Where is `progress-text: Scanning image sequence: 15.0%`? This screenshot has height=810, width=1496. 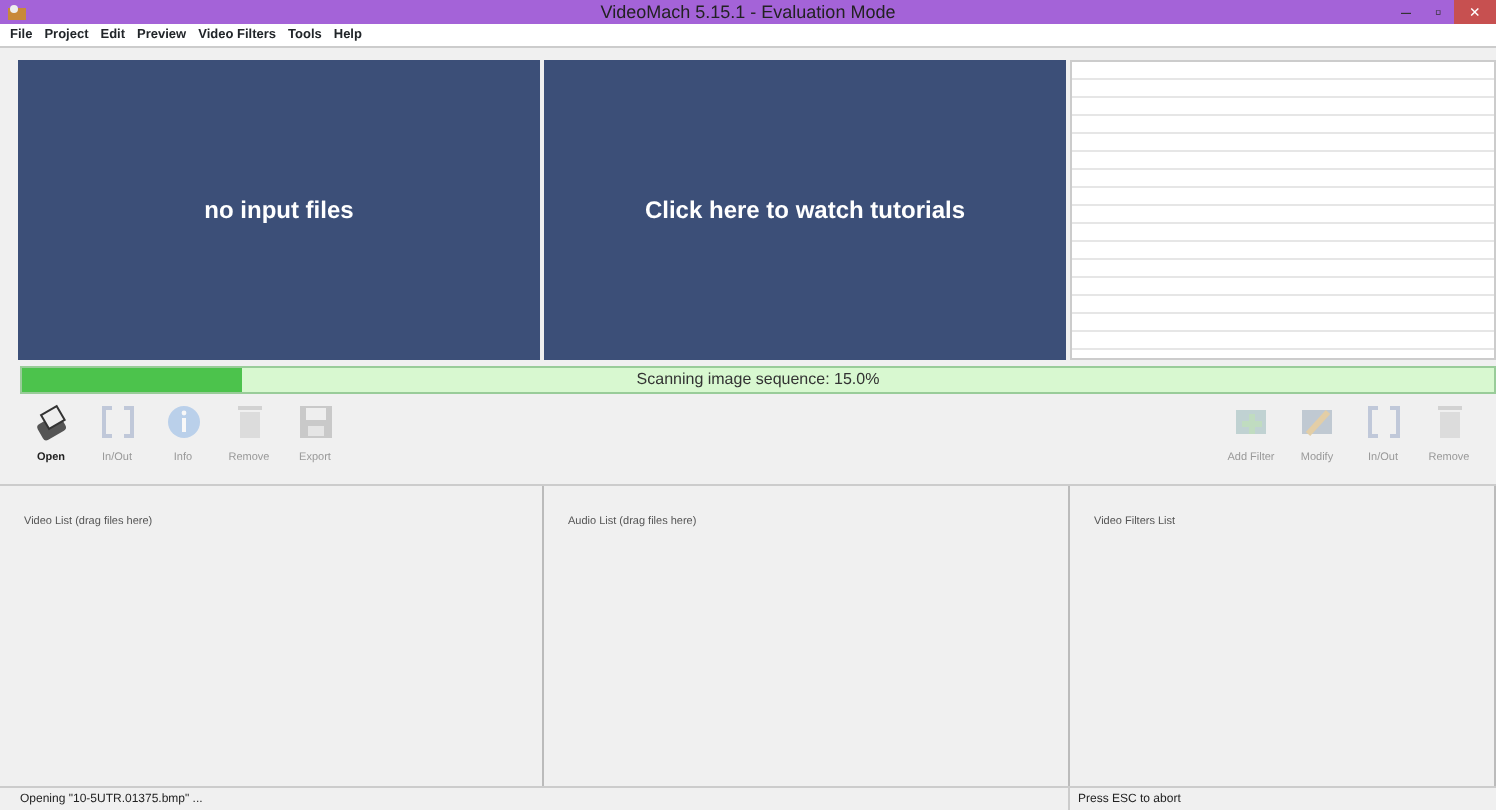 progress-text: Scanning image sequence: 15.0% is located at coordinates (758, 380).